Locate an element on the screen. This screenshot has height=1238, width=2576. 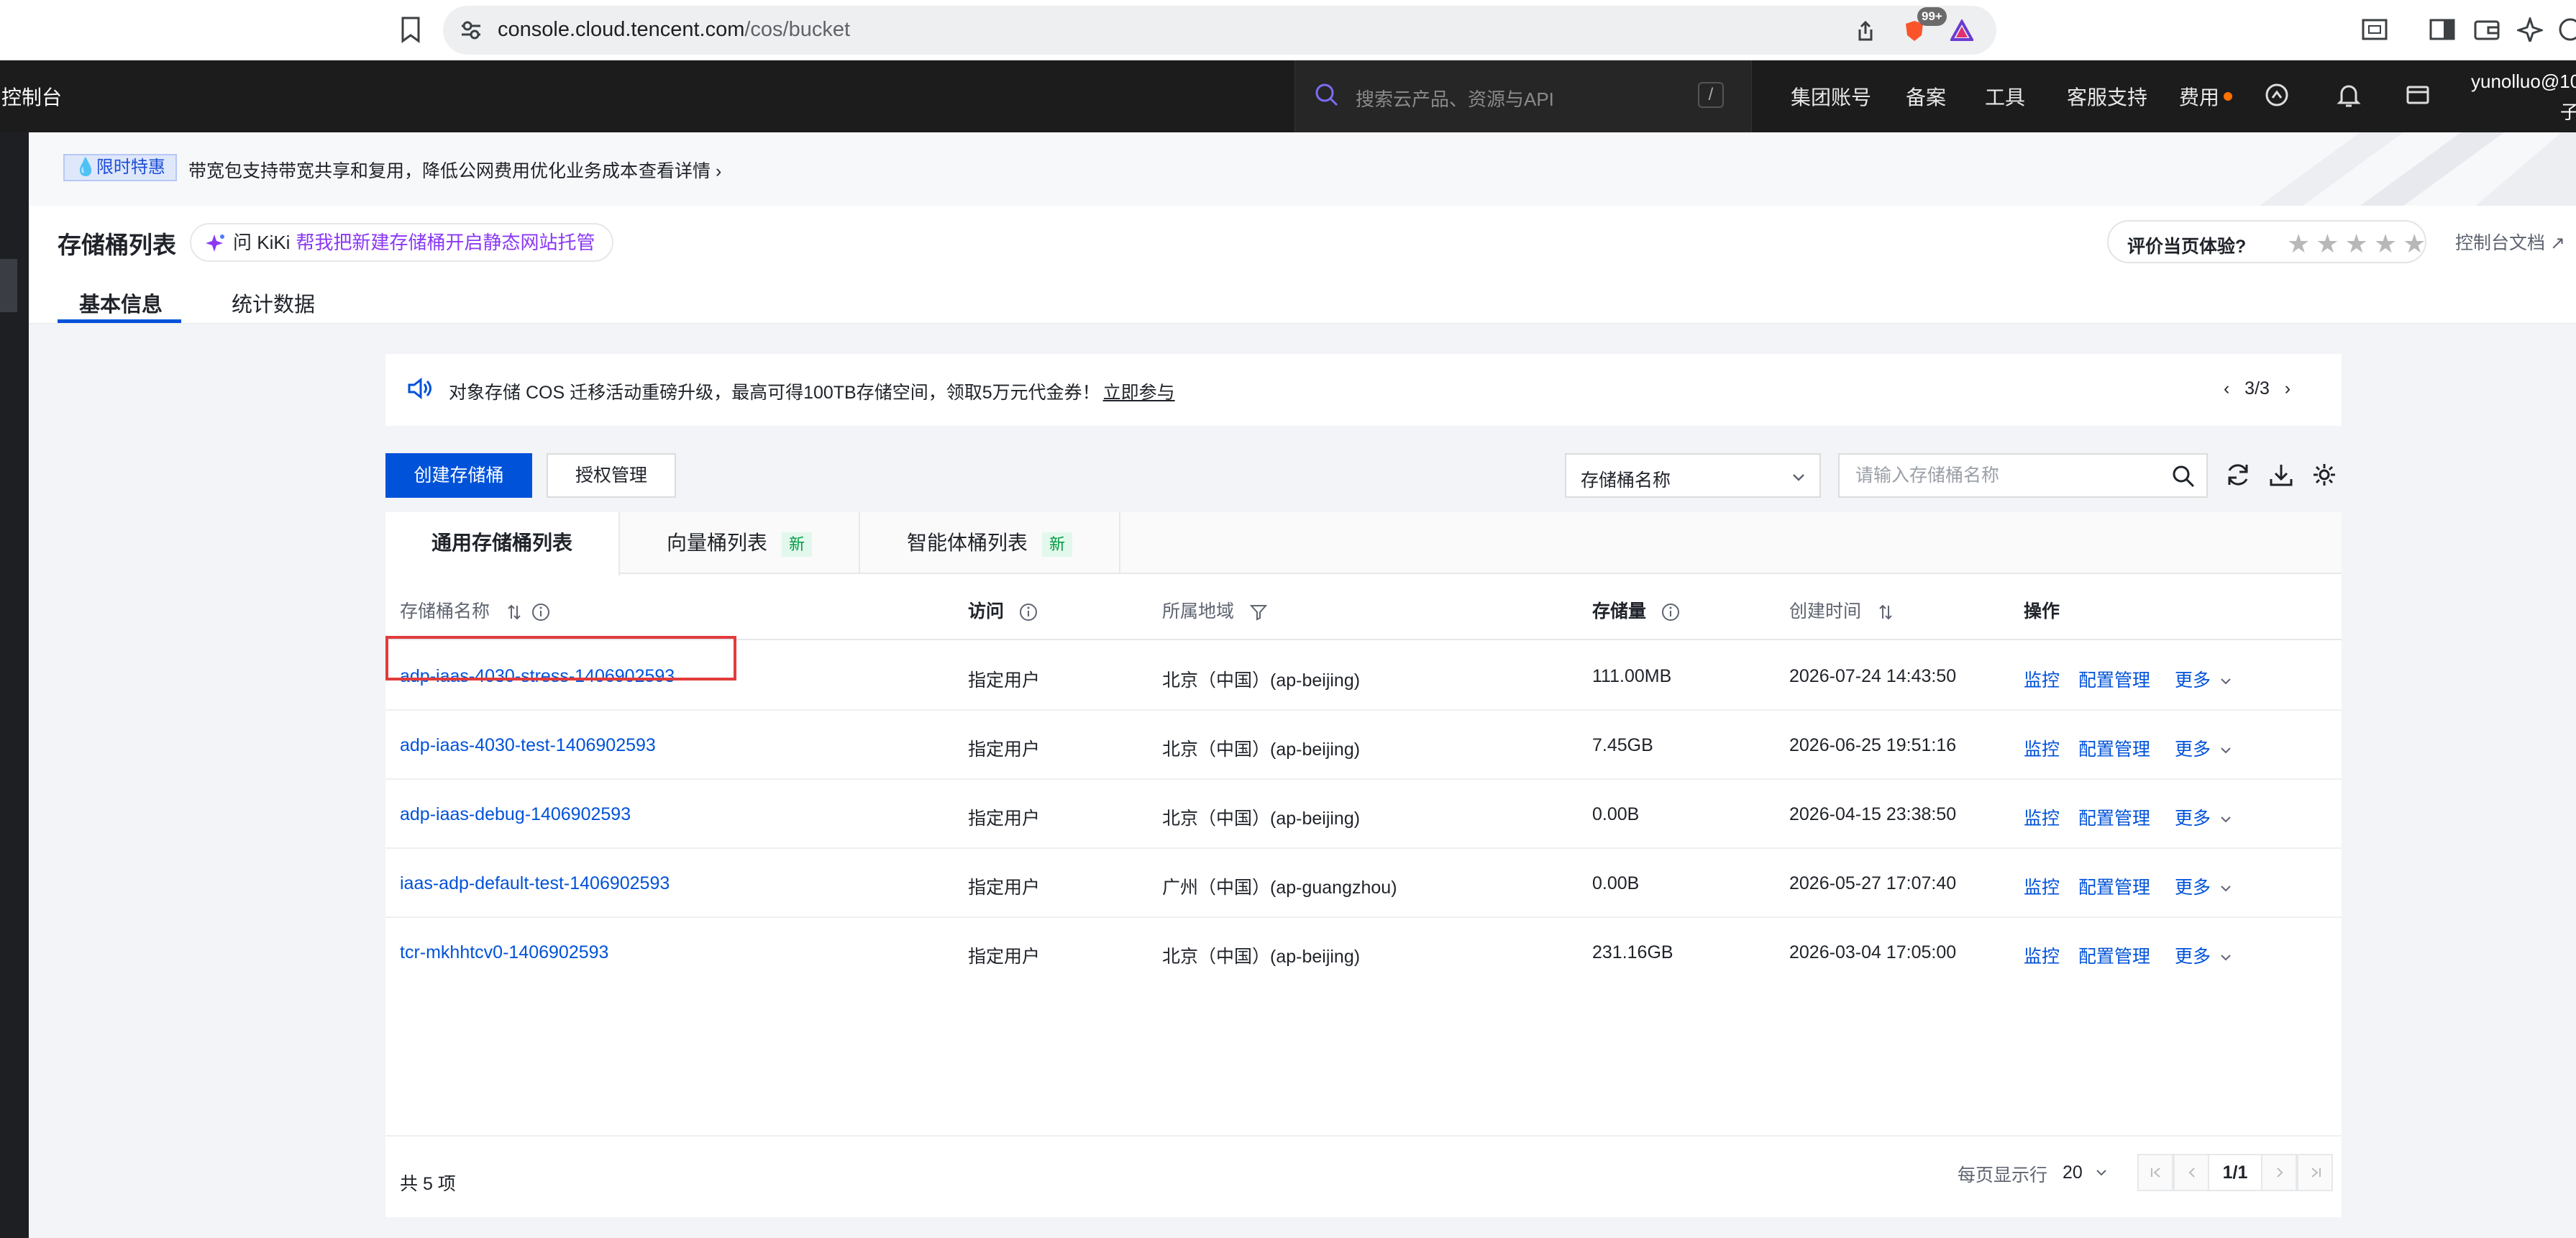
storage-cell: 231.16GB is located at coordinates (1632, 952).